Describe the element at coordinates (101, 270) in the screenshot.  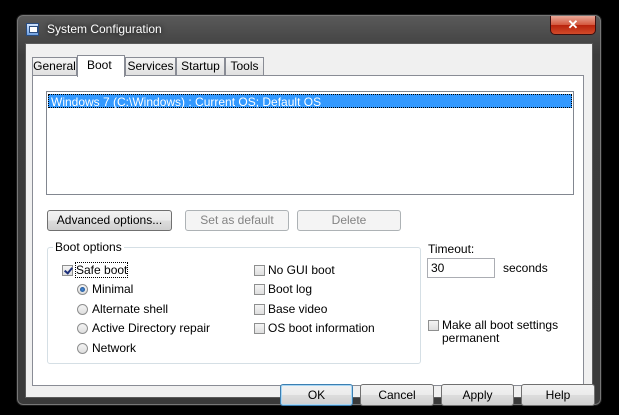
I see `safe-boot-label: Safe boot` at that location.